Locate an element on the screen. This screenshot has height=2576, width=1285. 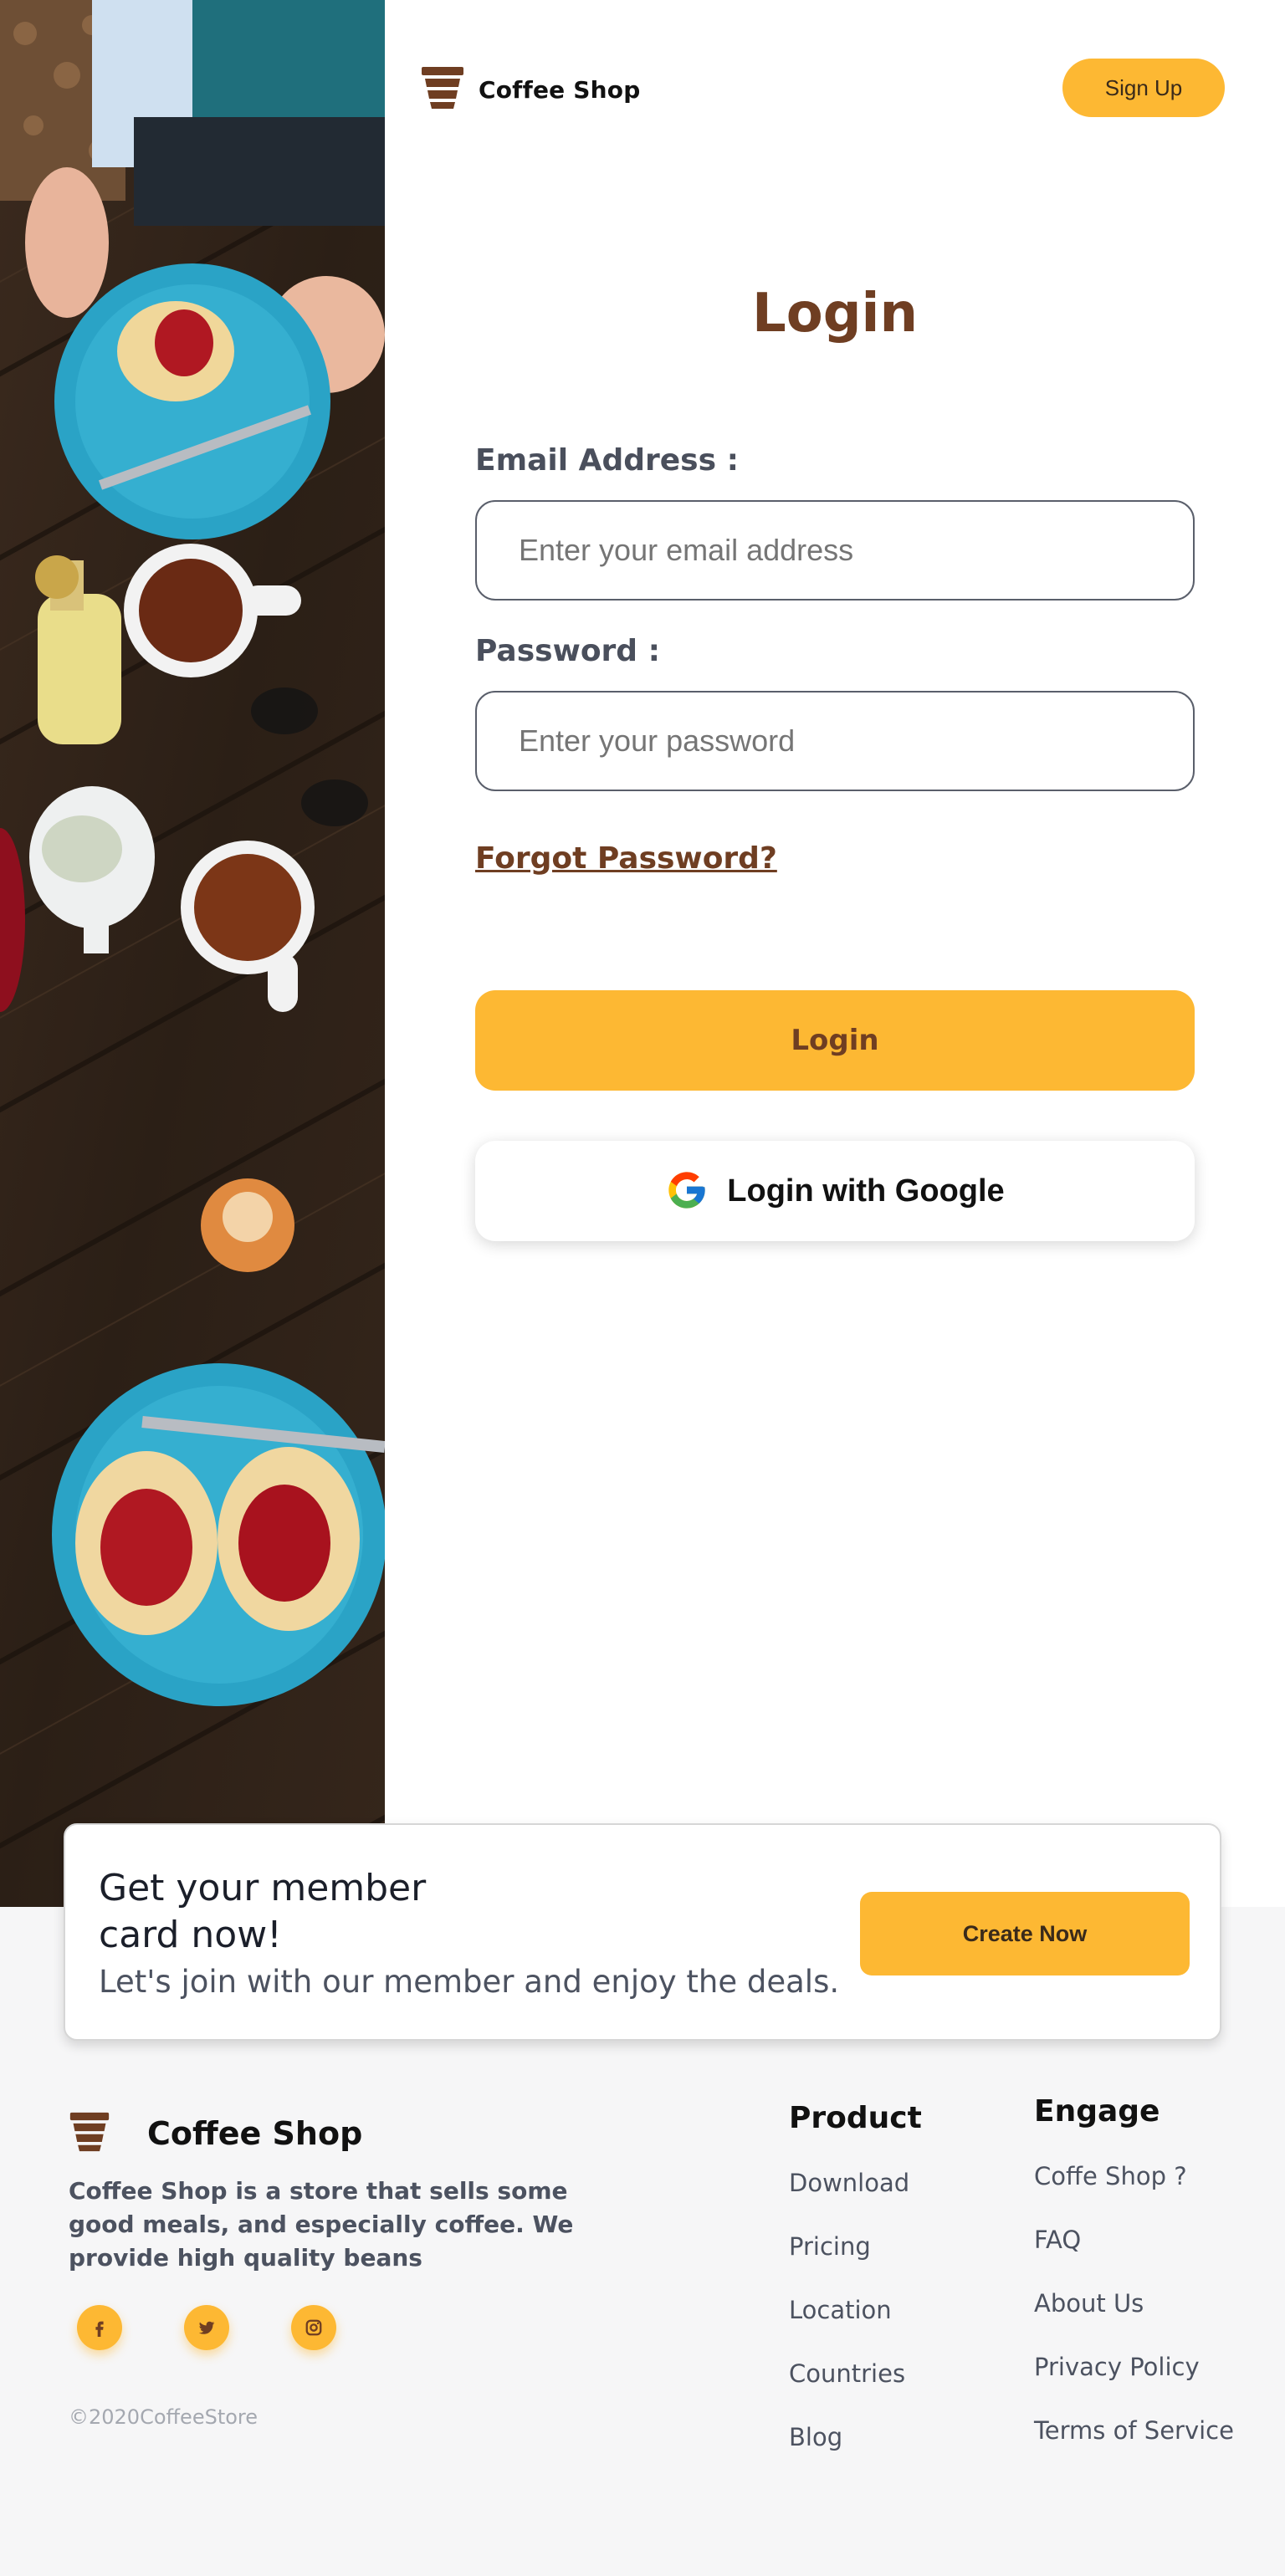
footer-link-location: Location is located at coordinates (849, 2327).